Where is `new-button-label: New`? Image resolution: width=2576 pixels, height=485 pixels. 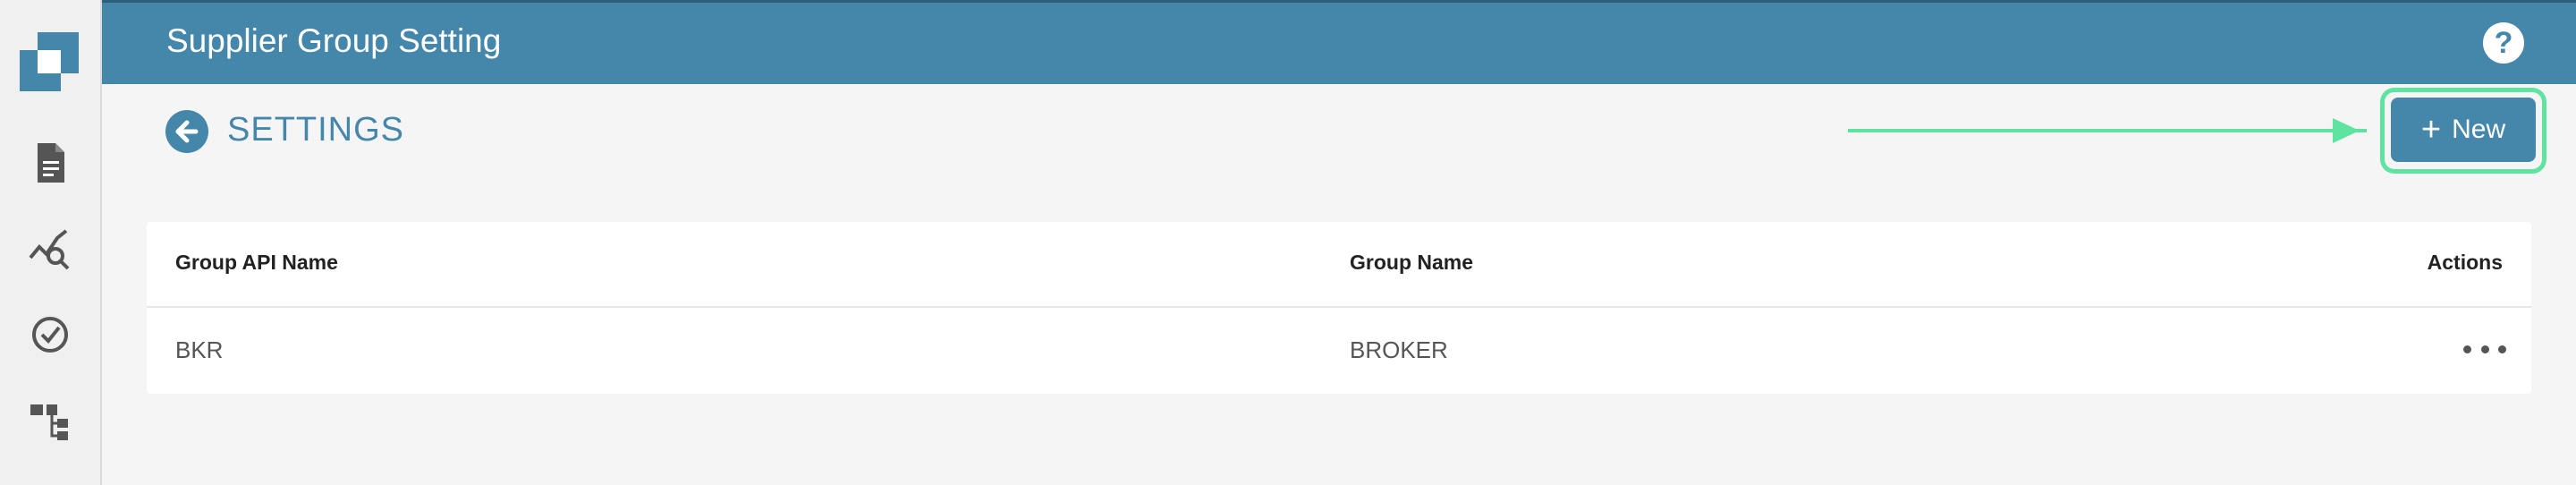 new-button-label: New is located at coordinates (2479, 129).